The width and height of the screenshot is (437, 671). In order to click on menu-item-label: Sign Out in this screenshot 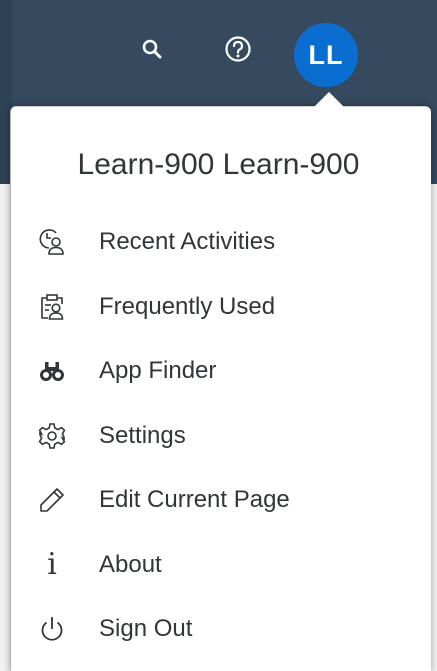, I will do `click(146, 629)`.